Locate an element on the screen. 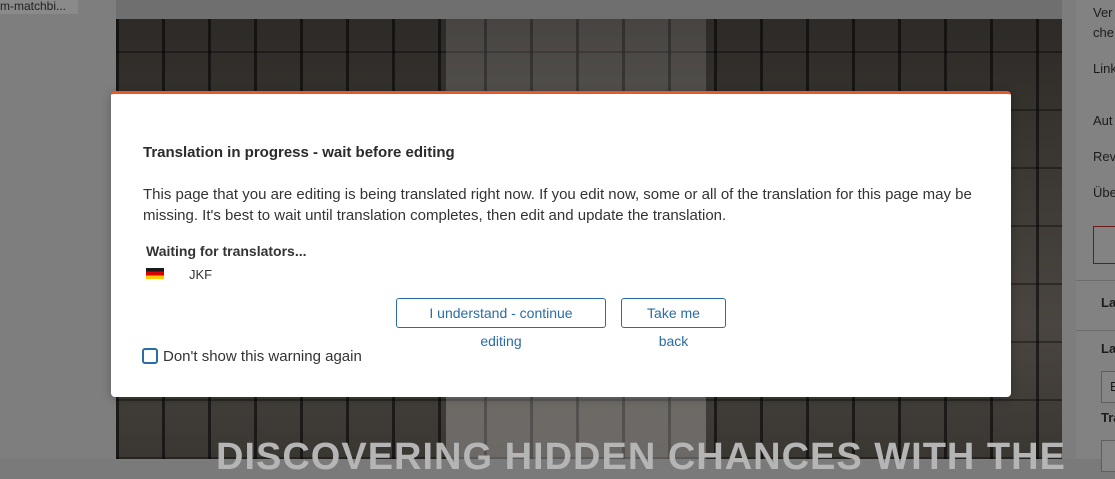  sidebar-label-link: Link is located at coordinates (1104, 68).